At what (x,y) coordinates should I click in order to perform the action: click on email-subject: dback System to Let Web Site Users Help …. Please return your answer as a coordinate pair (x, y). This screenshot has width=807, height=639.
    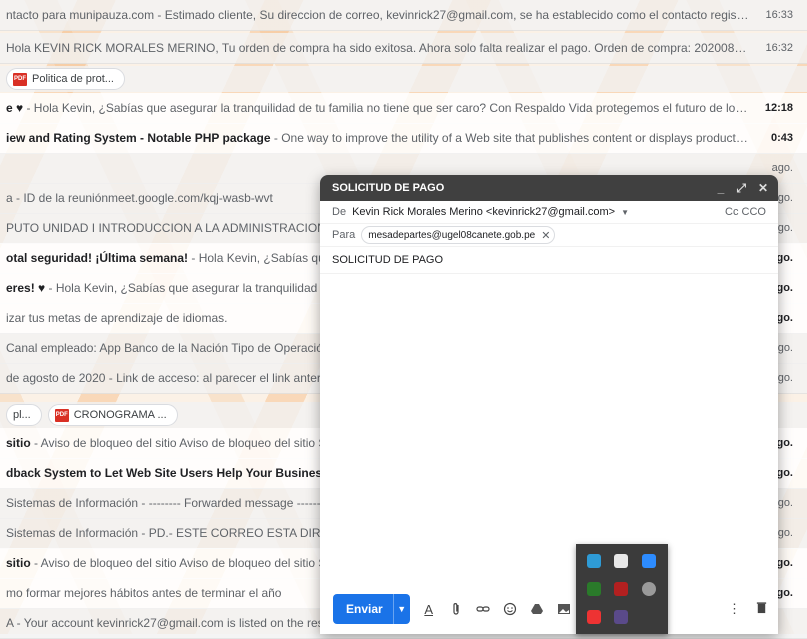
    Looking at the image, I should click on (190, 473).